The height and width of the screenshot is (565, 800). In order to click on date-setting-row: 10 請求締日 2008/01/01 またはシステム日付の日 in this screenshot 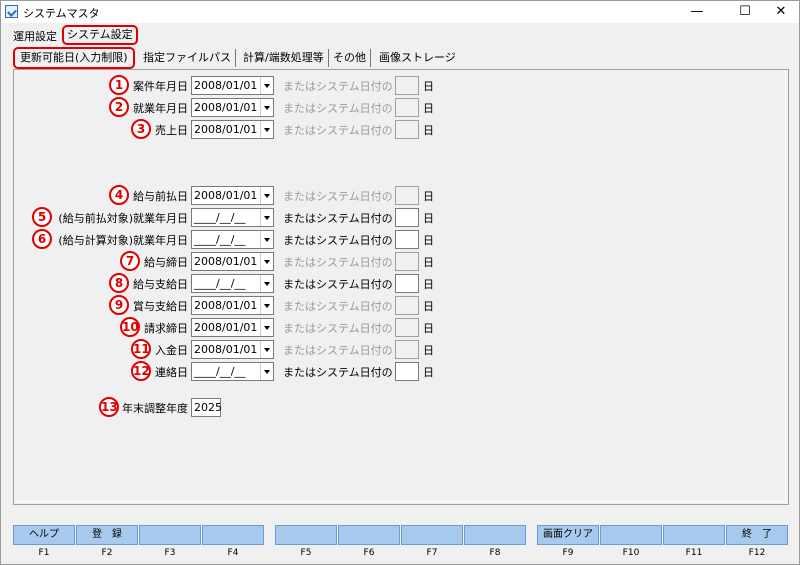, I will do `click(396, 327)`.